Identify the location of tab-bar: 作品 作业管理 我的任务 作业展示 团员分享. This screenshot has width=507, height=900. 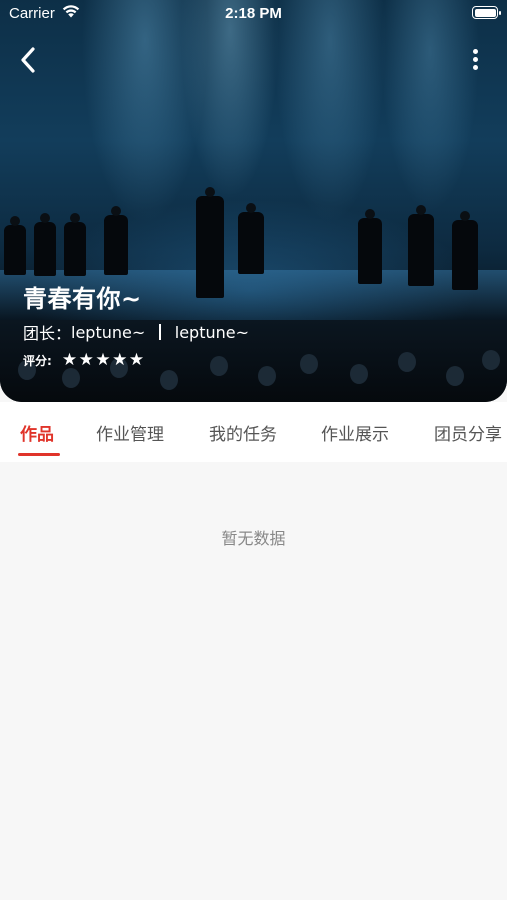
(253, 432).